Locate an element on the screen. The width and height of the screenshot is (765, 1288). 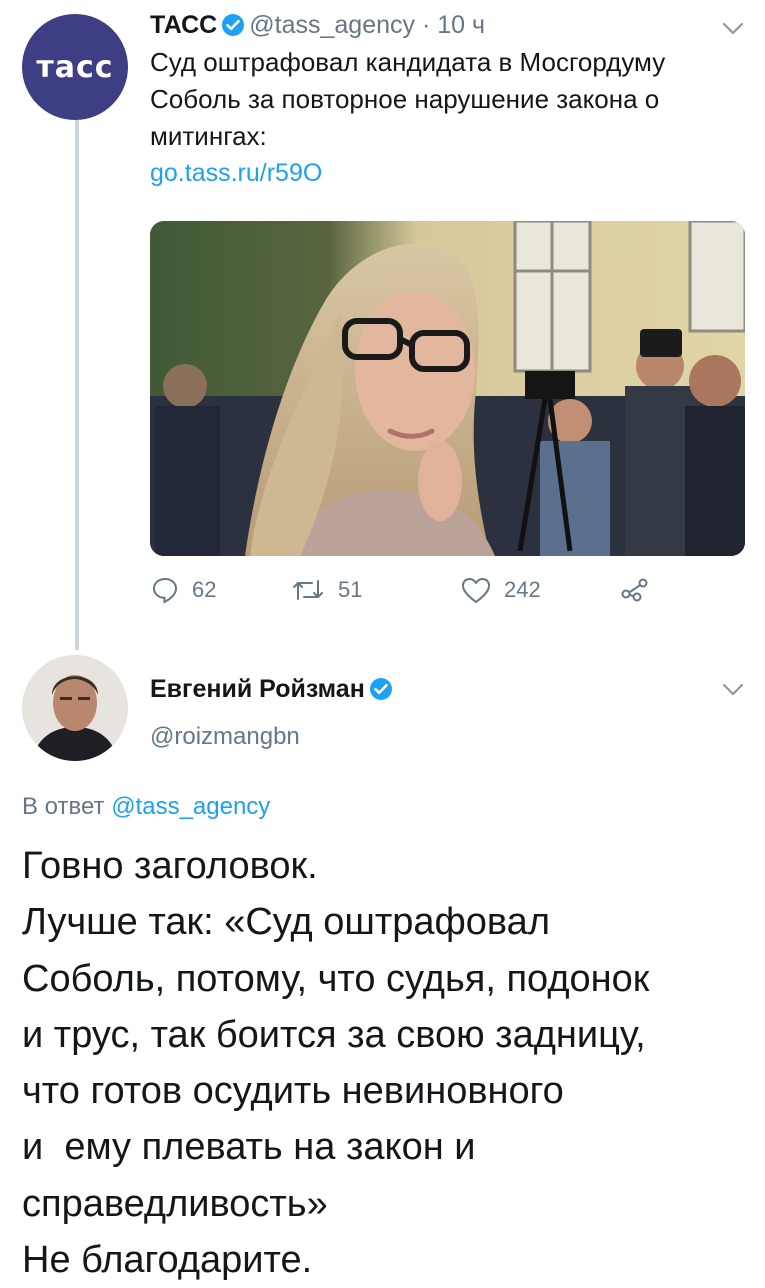
like-action: 242 is located at coordinates (500, 590).